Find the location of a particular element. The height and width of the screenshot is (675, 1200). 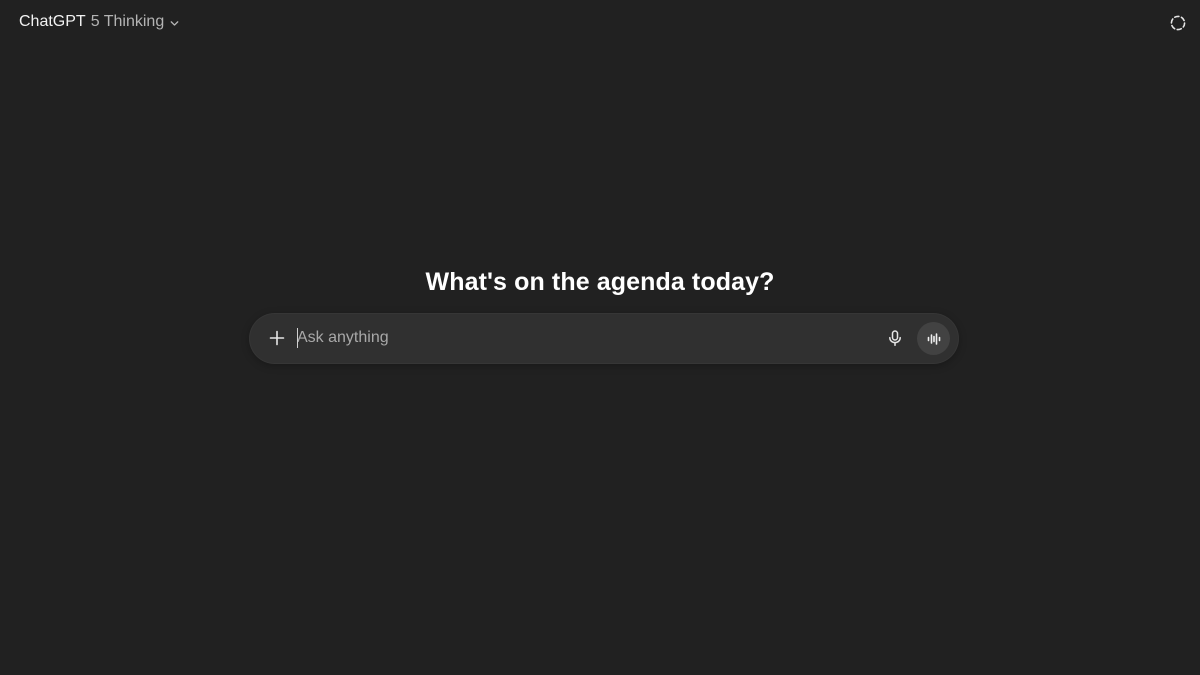

dashed-circle-icon is located at coordinates (1178, 23).